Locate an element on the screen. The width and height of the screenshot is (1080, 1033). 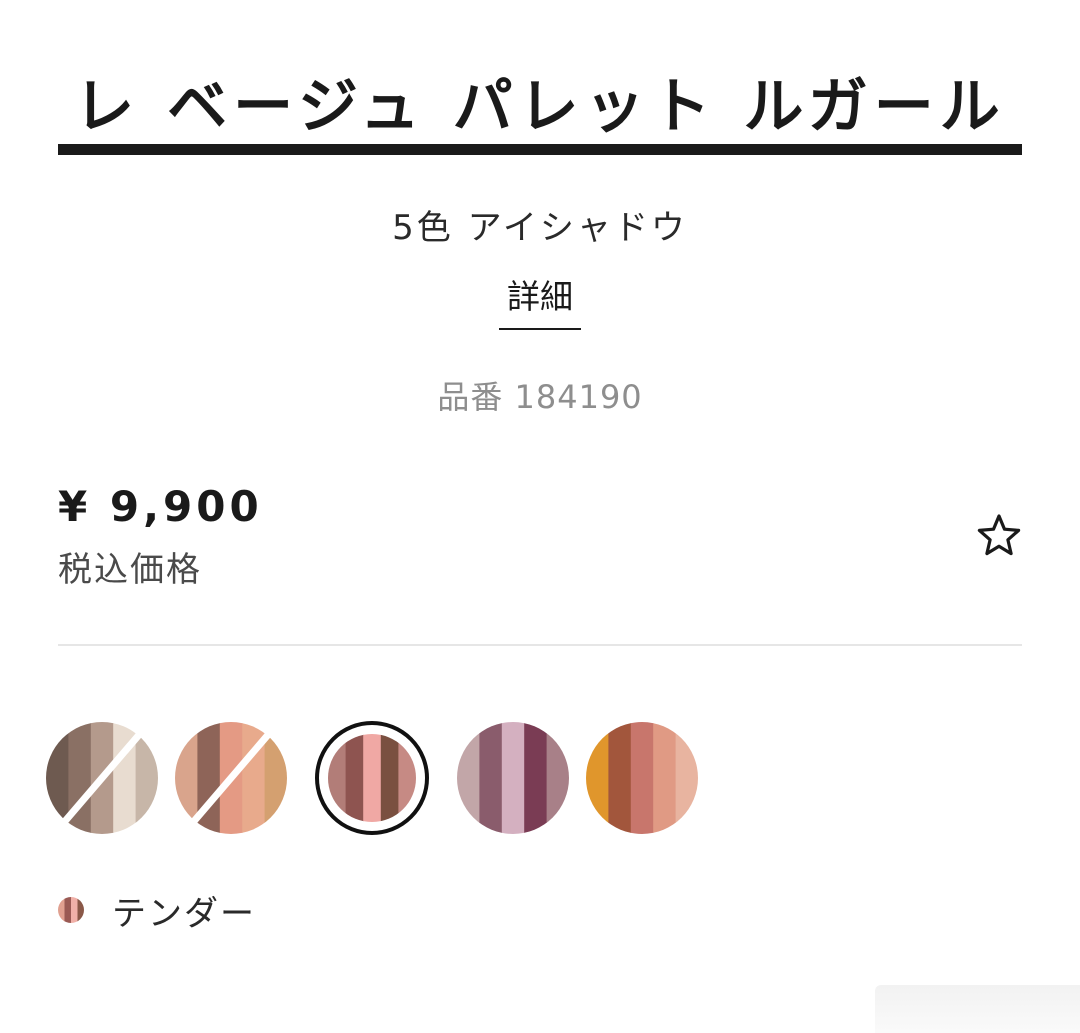
section-divider is located at coordinates (540, 645).